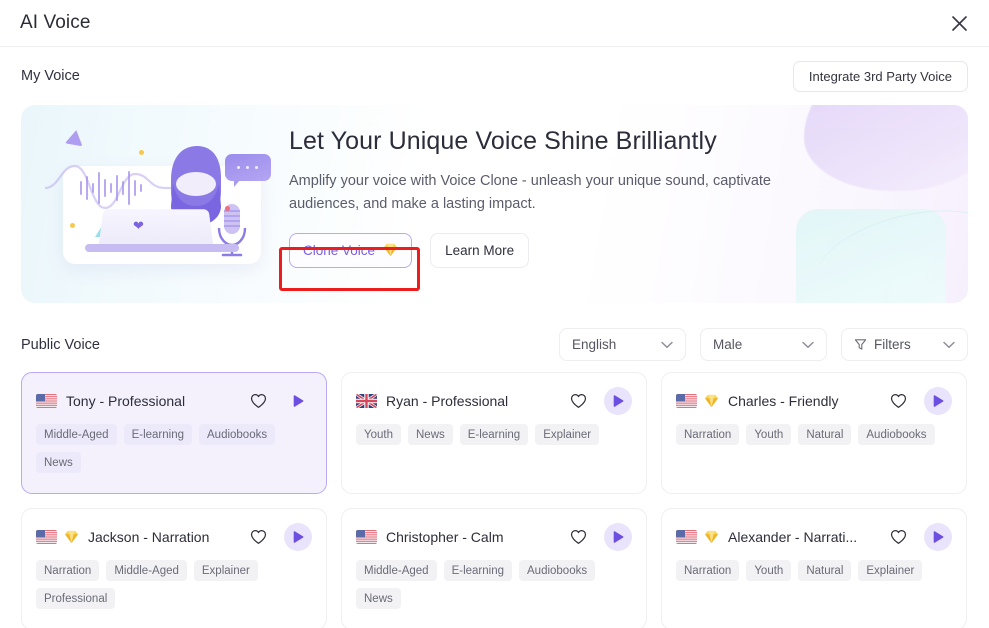 Image resolution: width=989 pixels, height=628 pixels. Describe the element at coordinates (860, 344) in the screenshot. I see `filter-icon` at that location.